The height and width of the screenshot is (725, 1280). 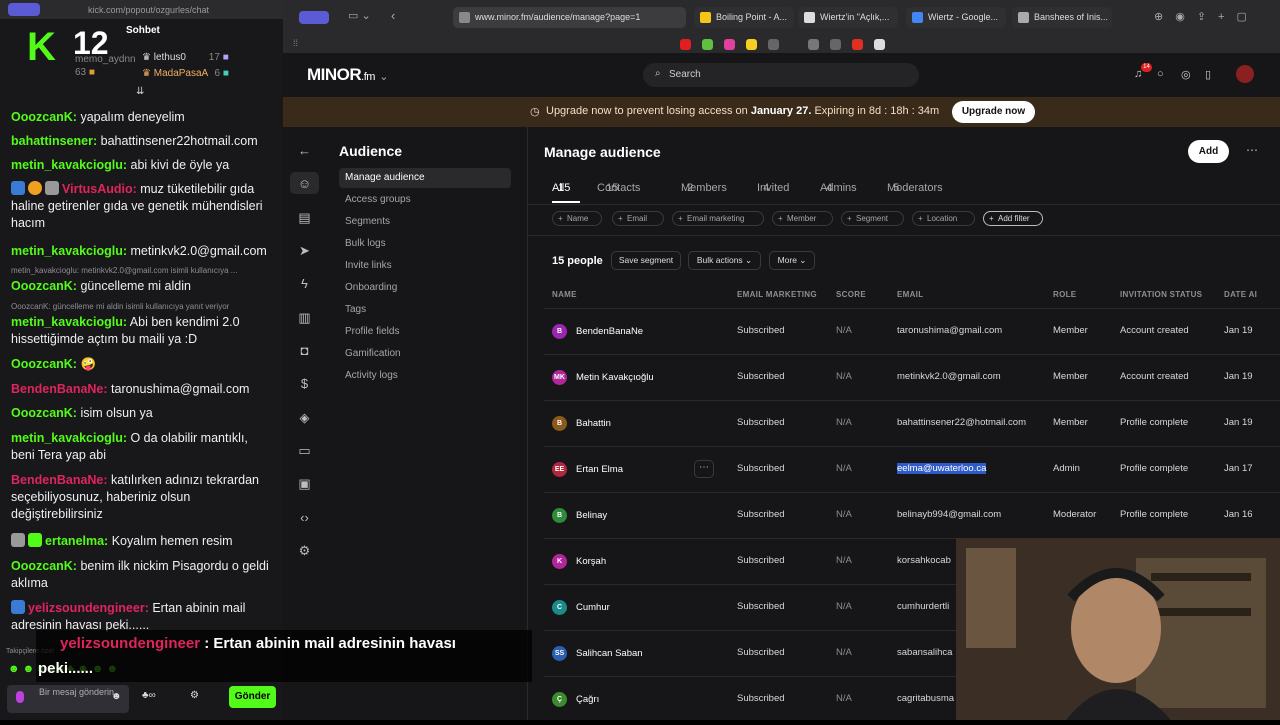 What do you see at coordinates (943, 218) in the screenshot?
I see `filter-location: + Location` at bounding box center [943, 218].